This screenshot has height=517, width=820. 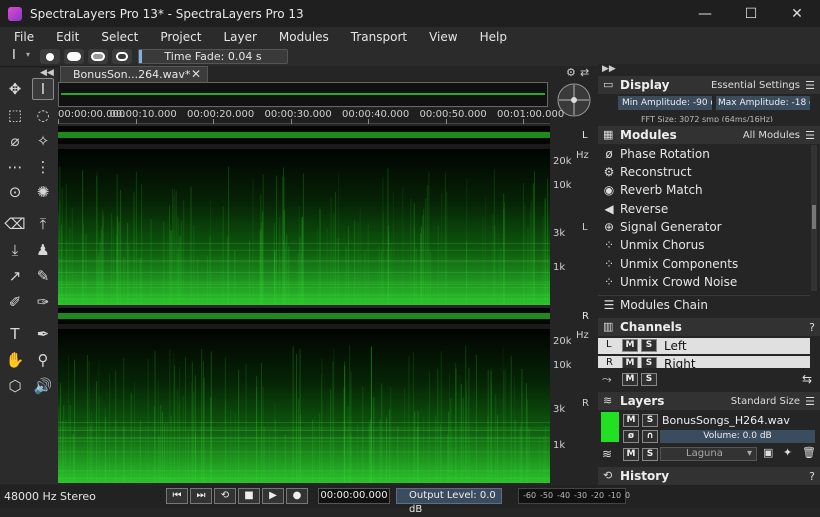 What do you see at coordinates (704, 172) in the screenshot?
I see `module-item-reconstruct: ⚙ Reconstruct` at bounding box center [704, 172].